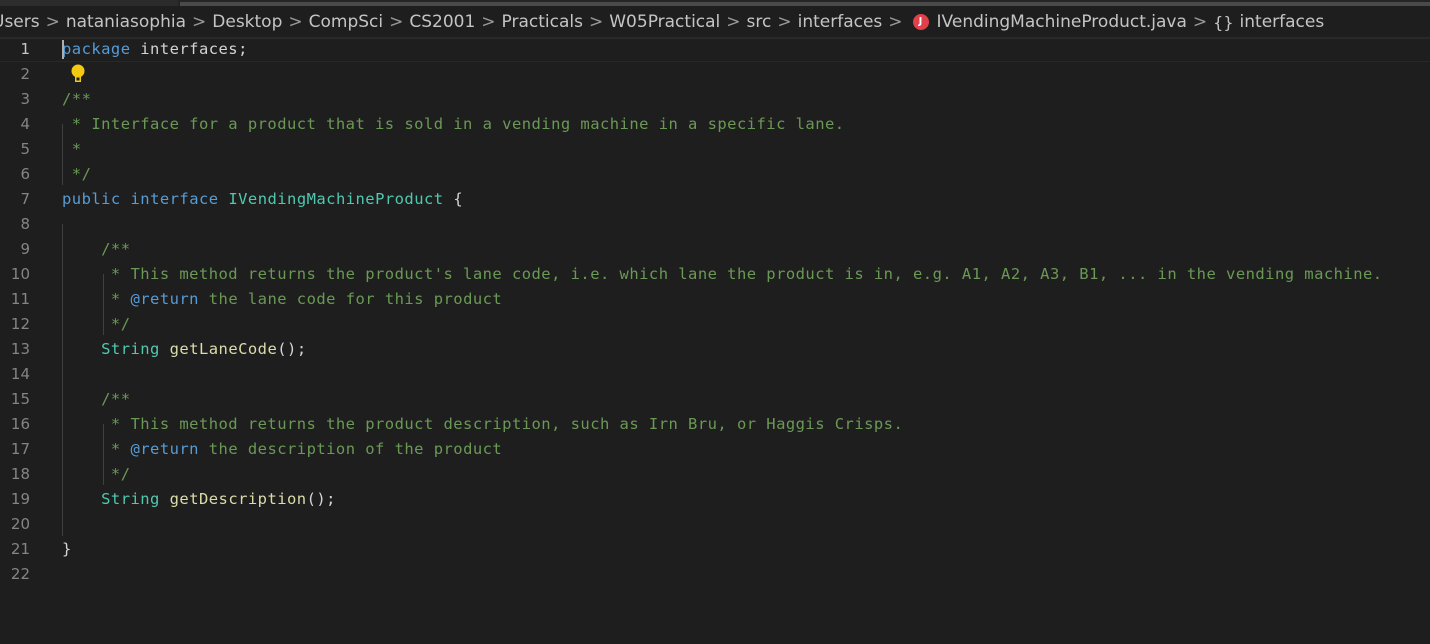 The height and width of the screenshot is (644, 1430). Describe the element at coordinates (20, 274) in the screenshot. I see `line-number: 10` at that location.